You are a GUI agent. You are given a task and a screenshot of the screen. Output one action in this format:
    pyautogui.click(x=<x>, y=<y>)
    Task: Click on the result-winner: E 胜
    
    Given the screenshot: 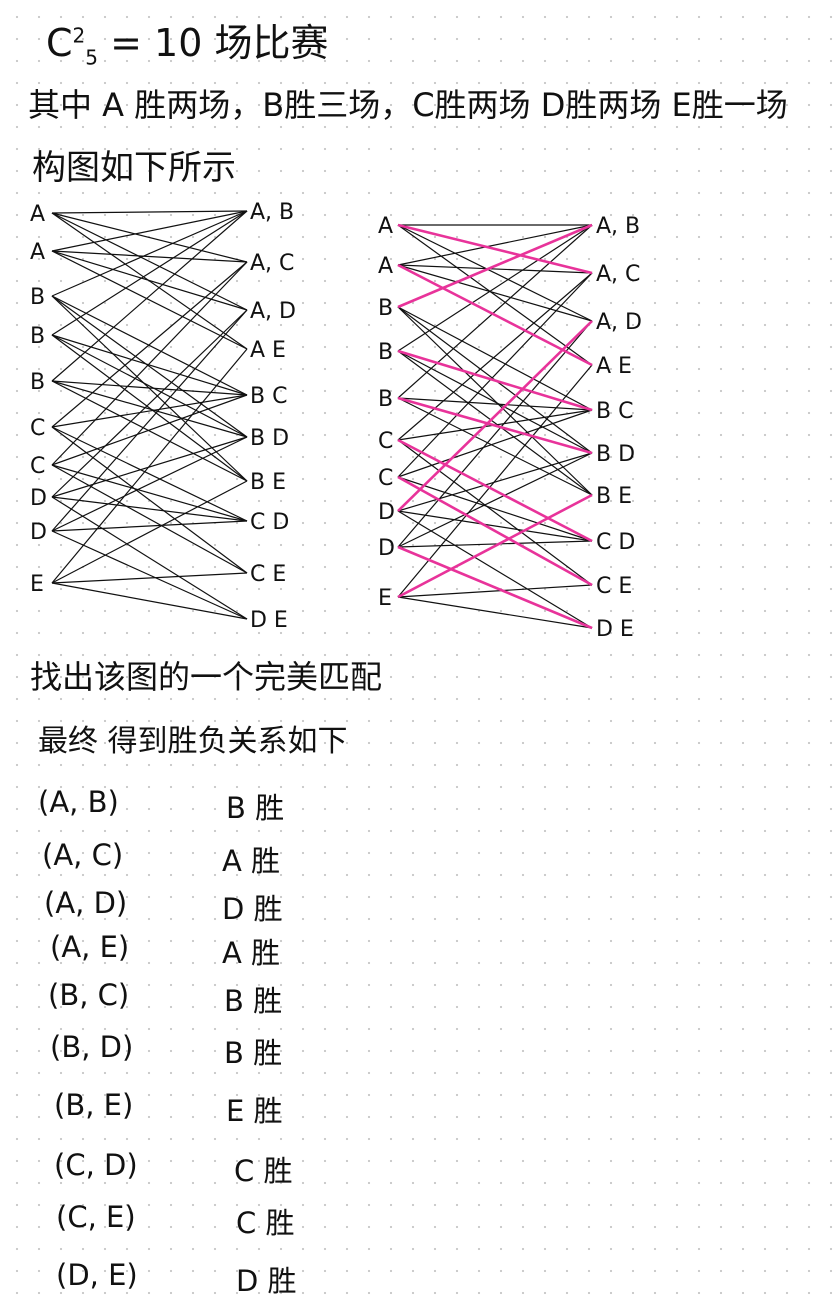 What is the action you would take?
    pyautogui.click(x=254, y=1111)
    